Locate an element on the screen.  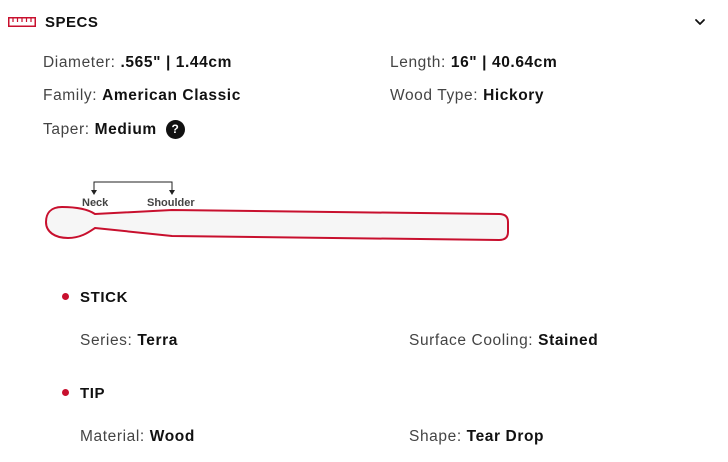
spec-surface-cooling: Surface Cooling: Stained is located at coordinates (503, 341).